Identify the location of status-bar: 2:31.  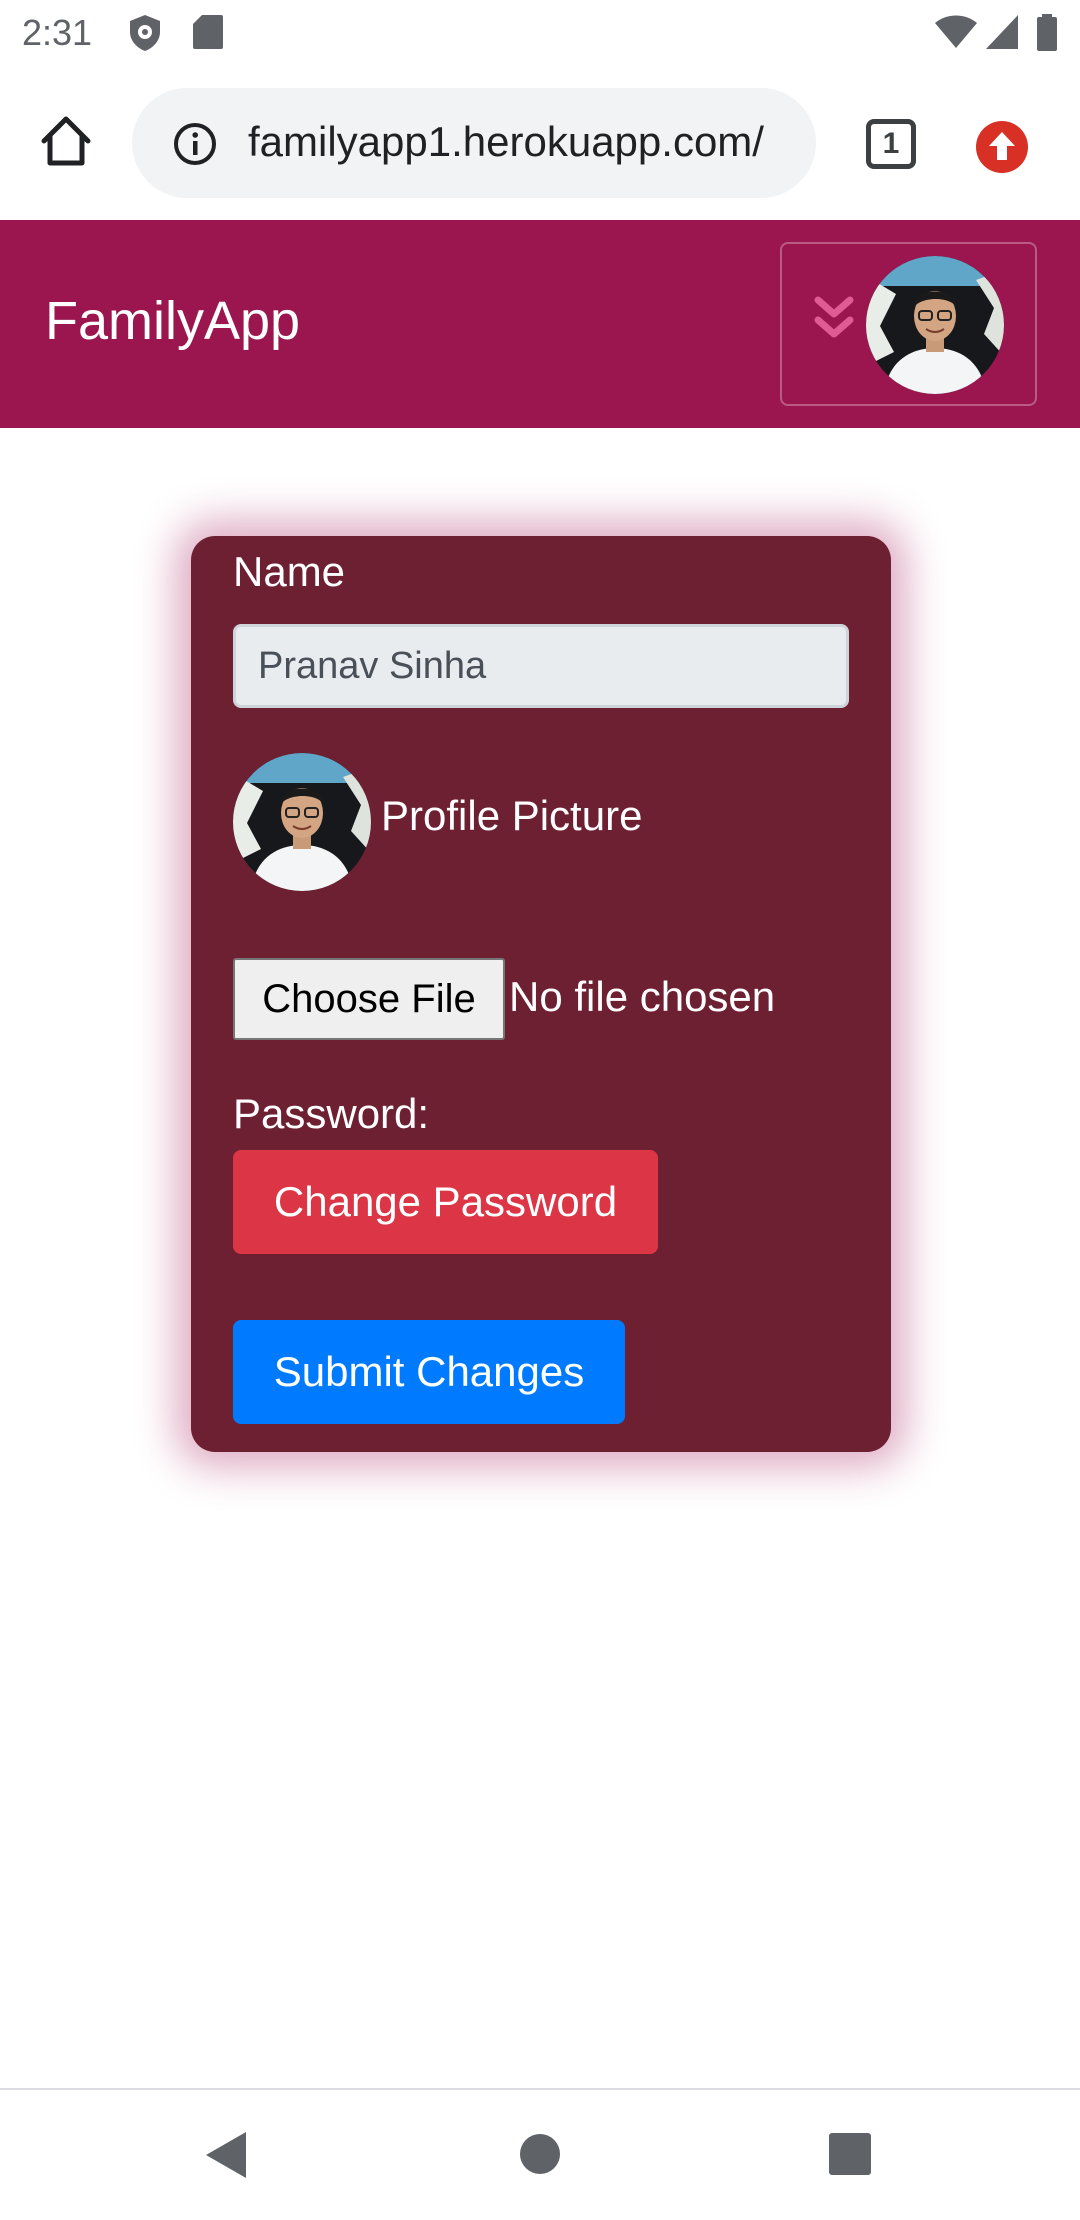
(540, 33).